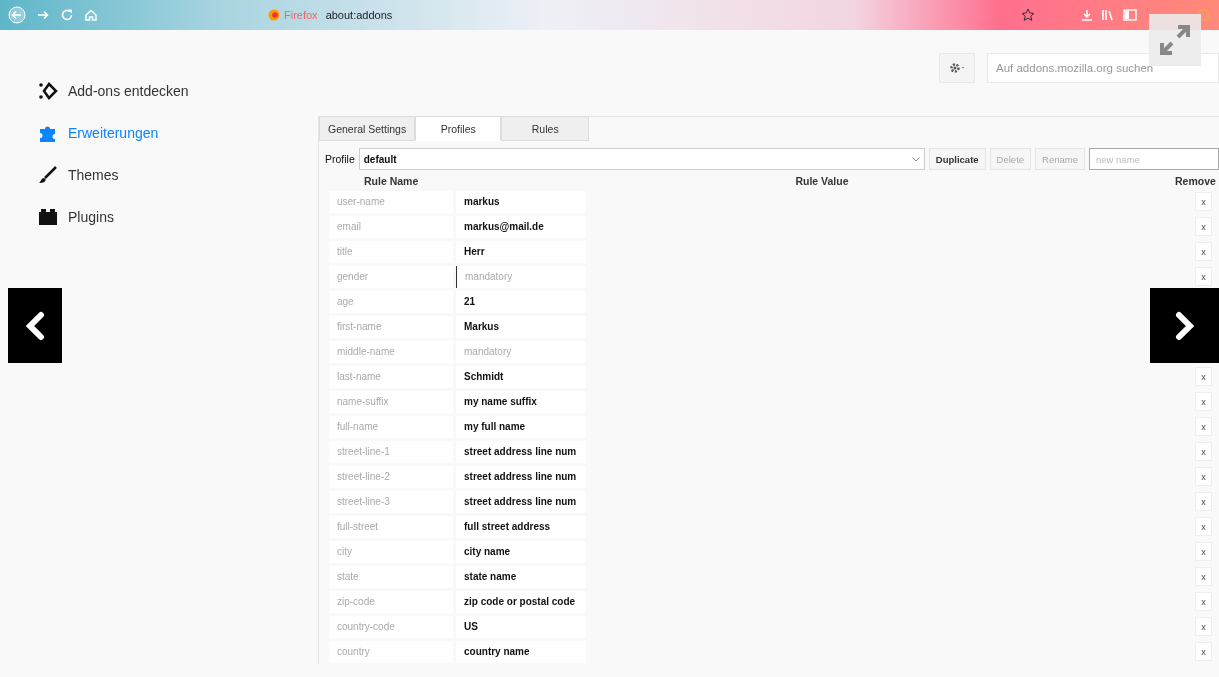  What do you see at coordinates (1154, 159) in the screenshot?
I see `new-name-field: new name` at bounding box center [1154, 159].